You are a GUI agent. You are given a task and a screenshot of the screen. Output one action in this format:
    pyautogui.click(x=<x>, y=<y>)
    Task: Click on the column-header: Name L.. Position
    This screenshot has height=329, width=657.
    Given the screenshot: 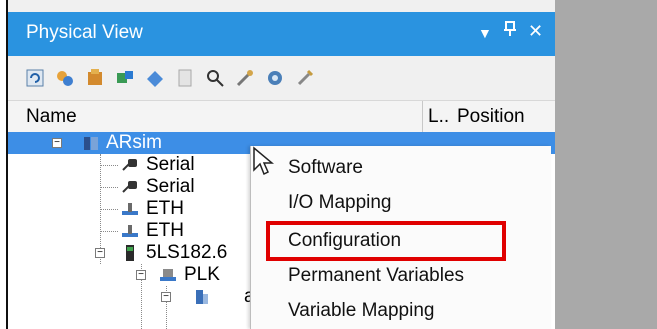 What is the action you would take?
    pyautogui.click(x=281, y=117)
    